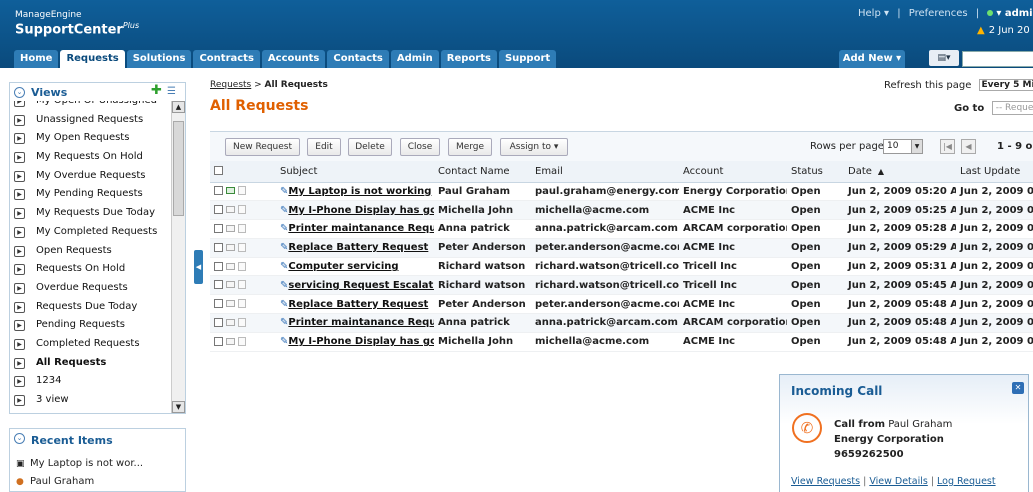  I want to click on delete-button: Delete, so click(370, 147).